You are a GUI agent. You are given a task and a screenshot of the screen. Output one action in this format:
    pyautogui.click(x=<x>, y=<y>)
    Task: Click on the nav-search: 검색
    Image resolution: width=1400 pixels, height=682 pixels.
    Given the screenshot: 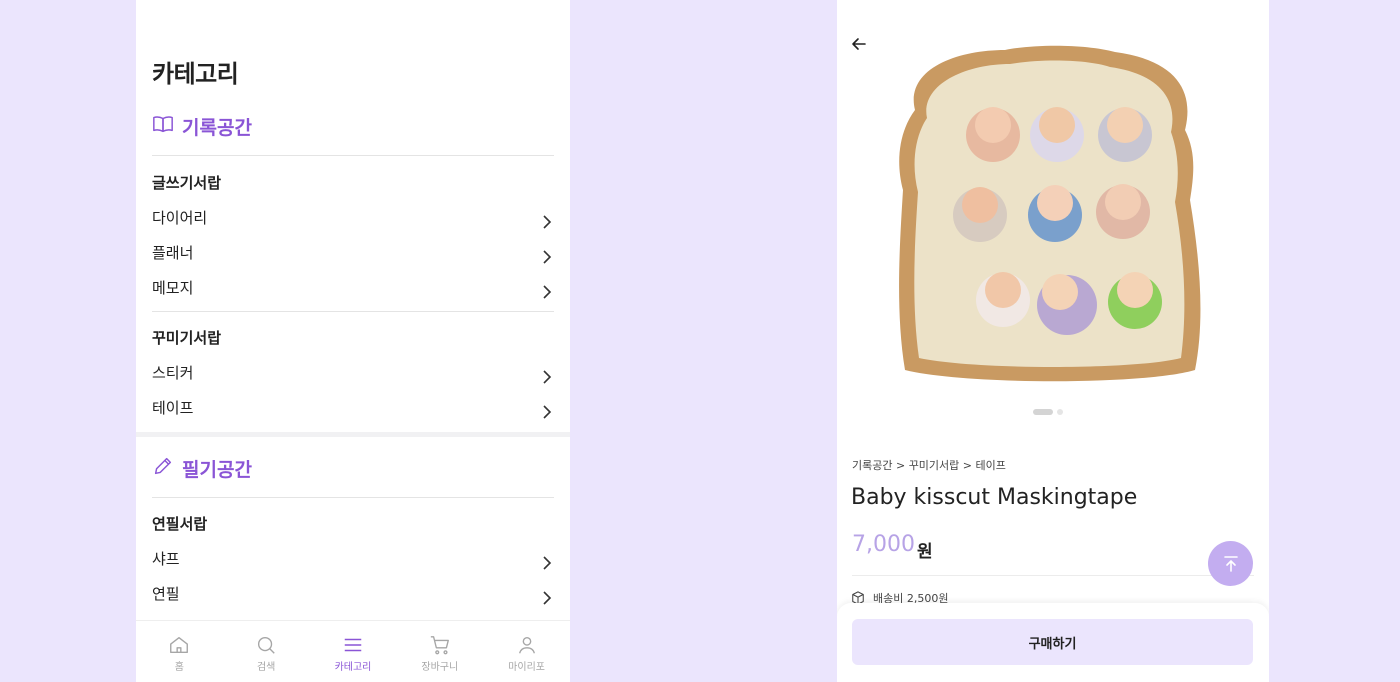 What is the action you would take?
    pyautogui.click(x=266, y=651)
    